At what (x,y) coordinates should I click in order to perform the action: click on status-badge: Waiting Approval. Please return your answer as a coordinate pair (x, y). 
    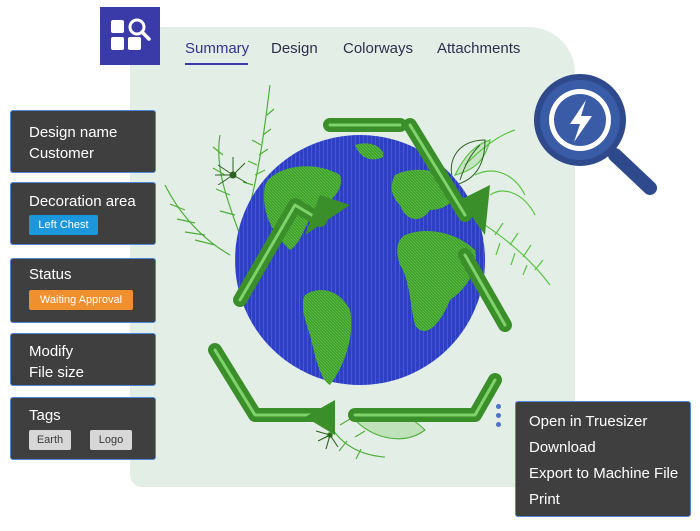
    Looking at the image, I should click on (81, 300).